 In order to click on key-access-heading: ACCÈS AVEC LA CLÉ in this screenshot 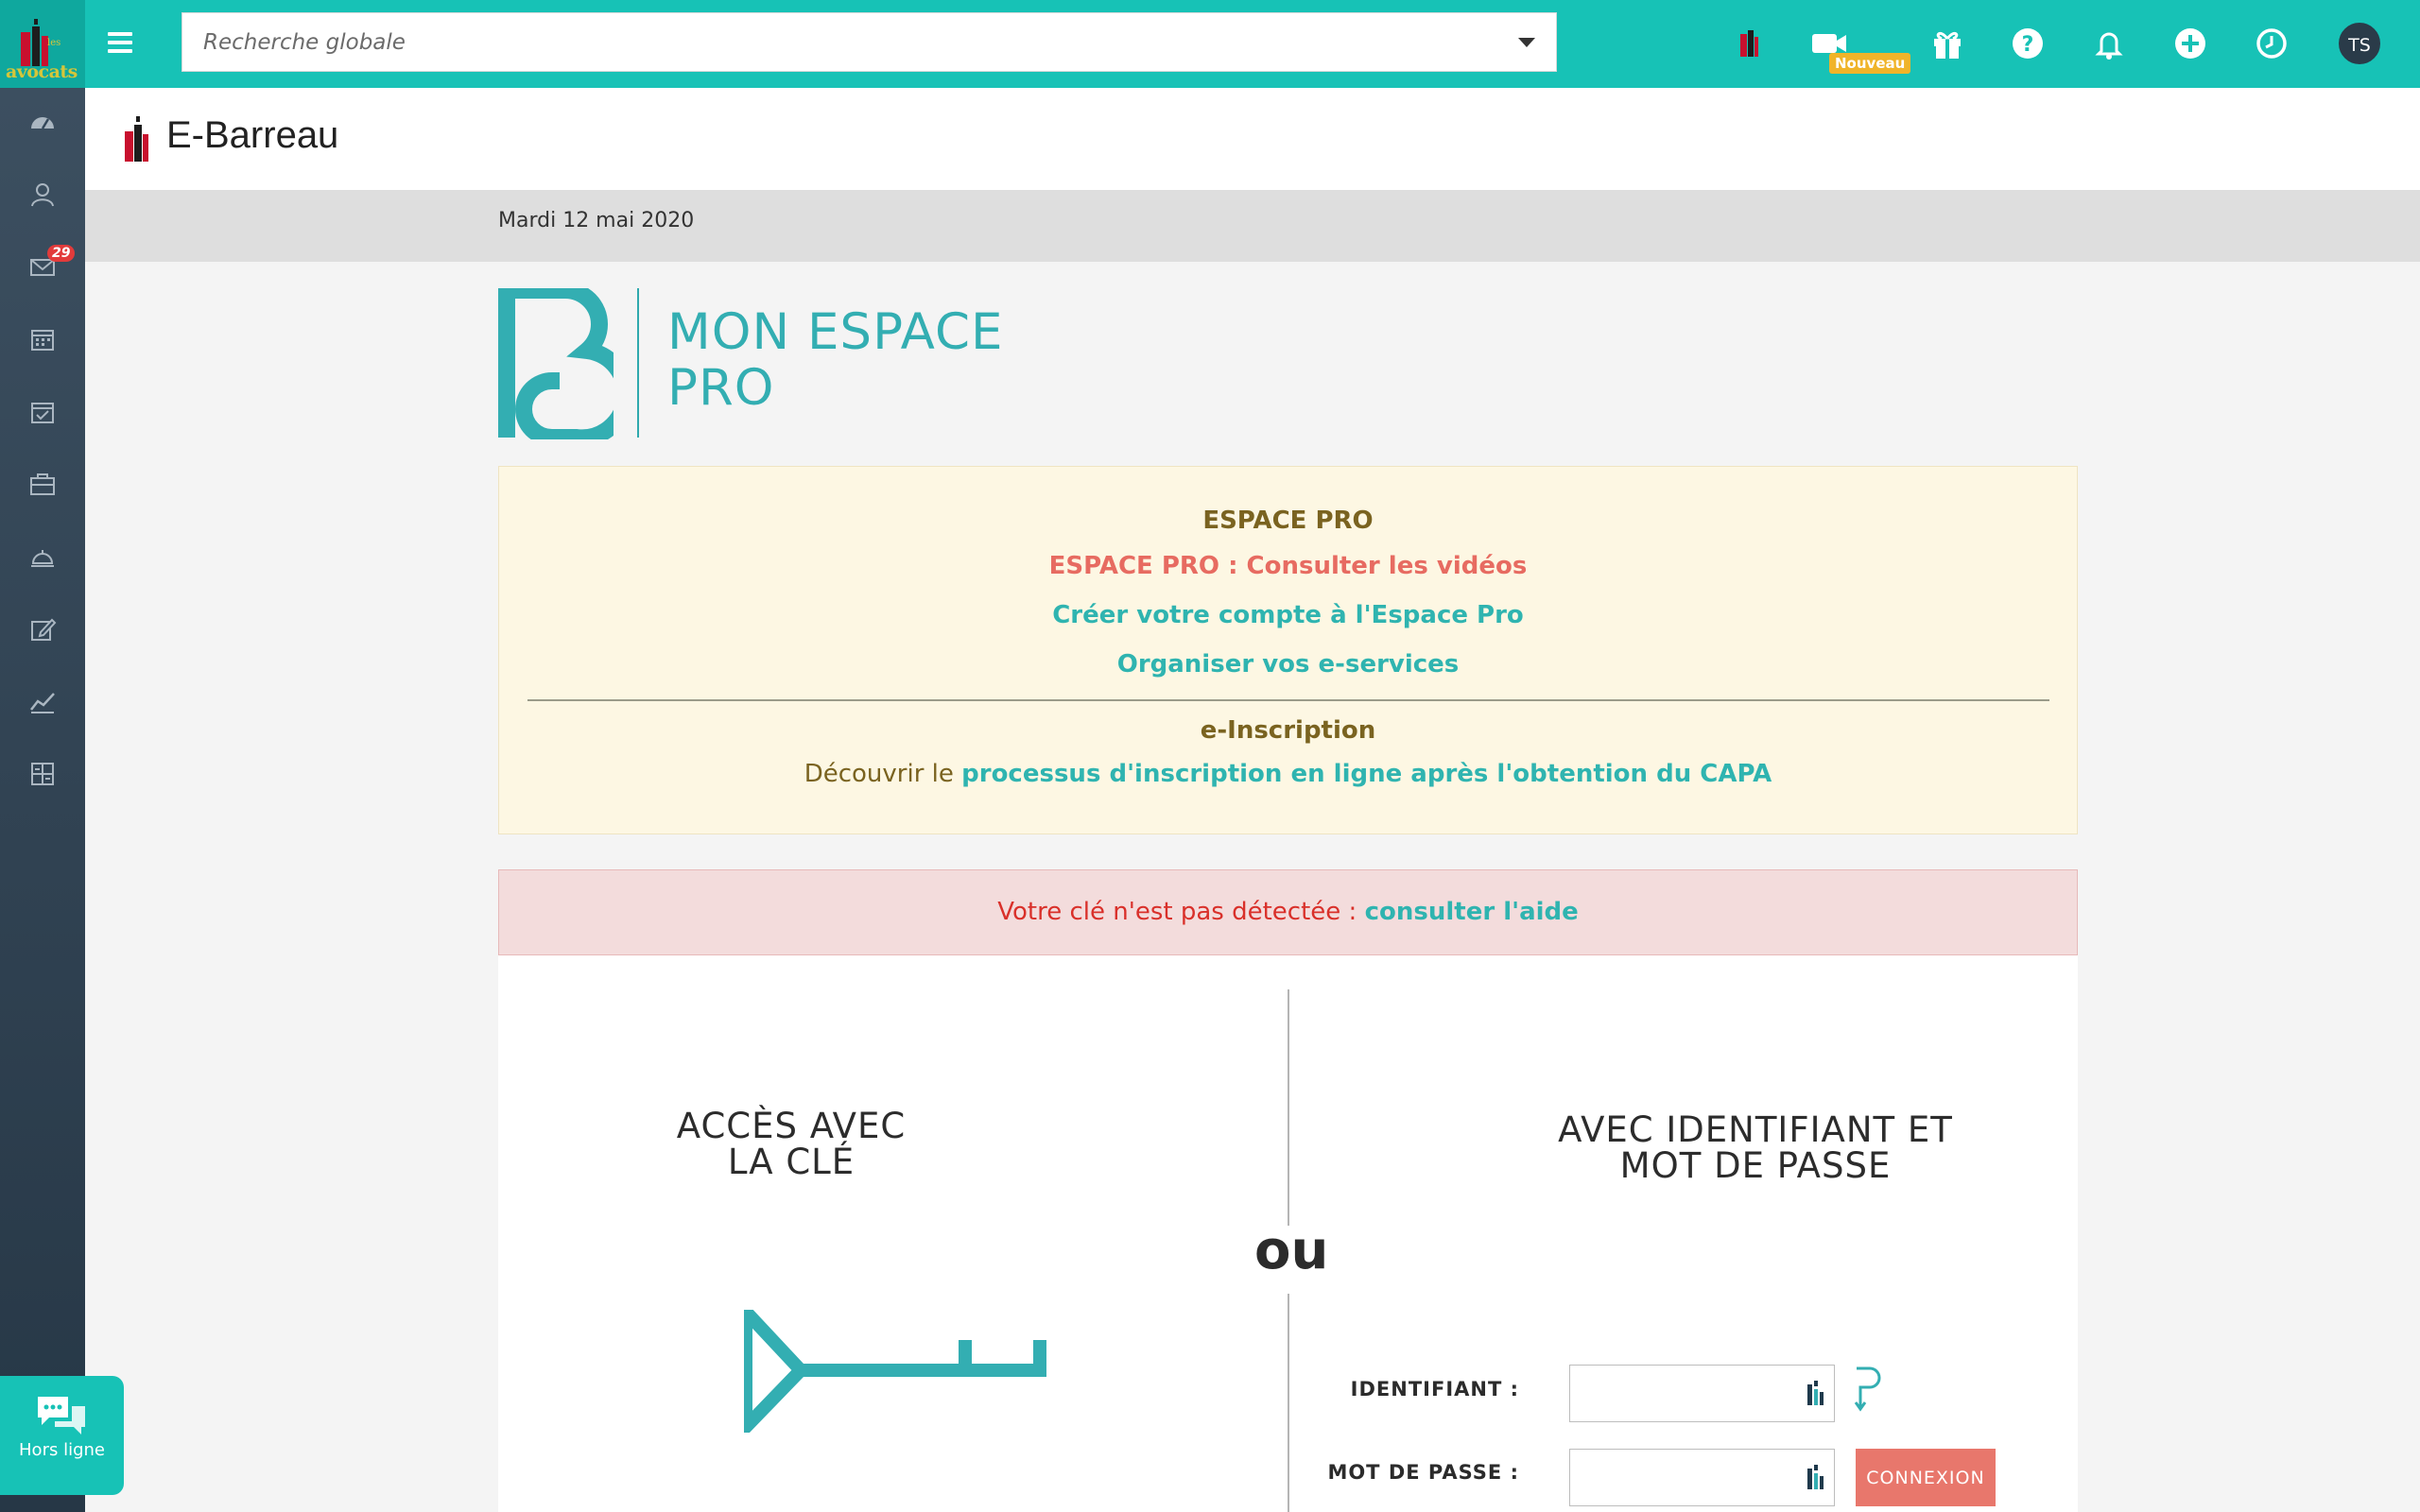, I will do `click(792, 1144)`.